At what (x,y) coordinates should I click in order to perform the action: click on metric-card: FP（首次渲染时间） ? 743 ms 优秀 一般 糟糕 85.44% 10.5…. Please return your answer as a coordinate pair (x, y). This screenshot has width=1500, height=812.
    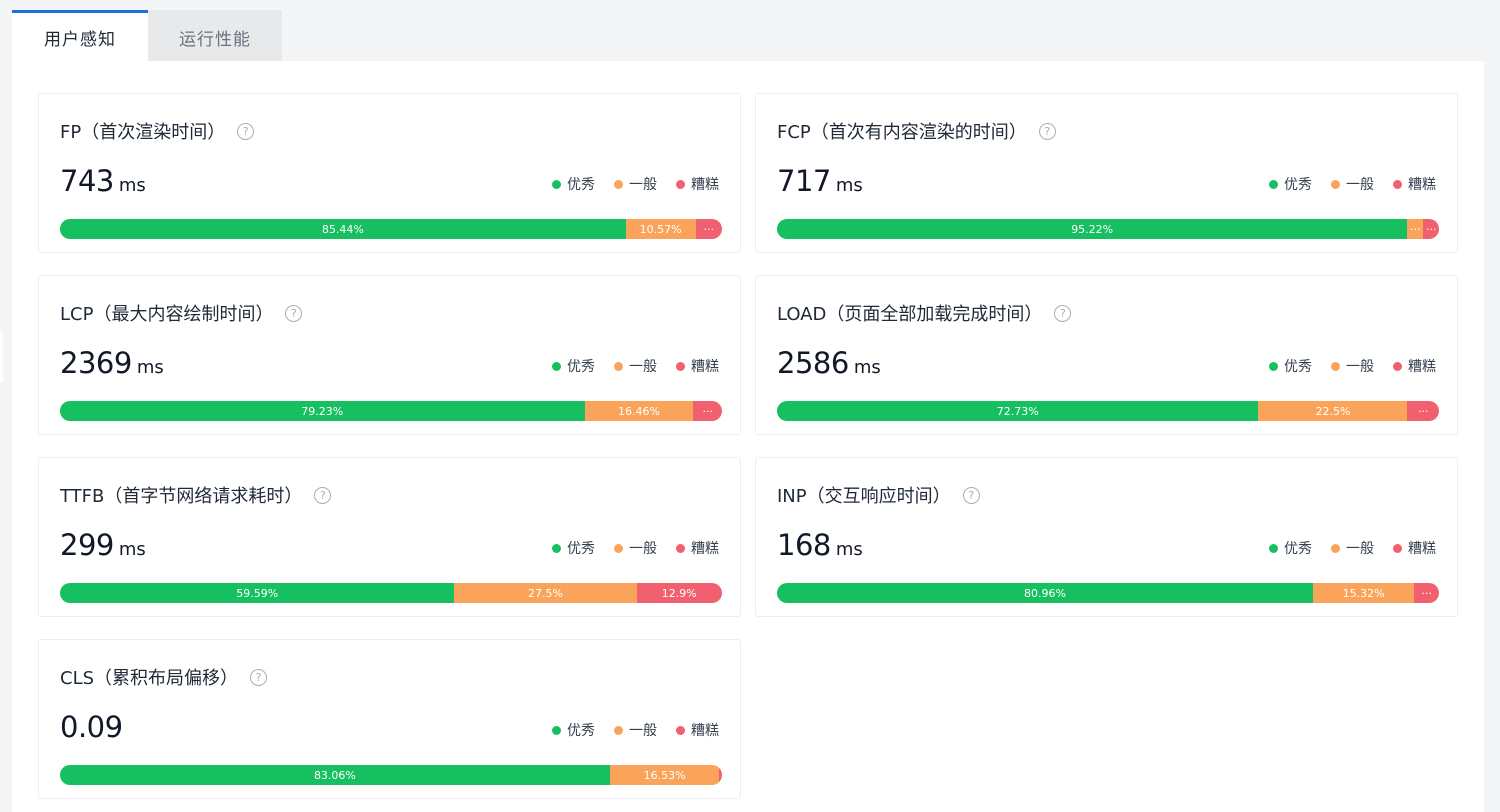
    Looking at the image, I should click on (389, 173).